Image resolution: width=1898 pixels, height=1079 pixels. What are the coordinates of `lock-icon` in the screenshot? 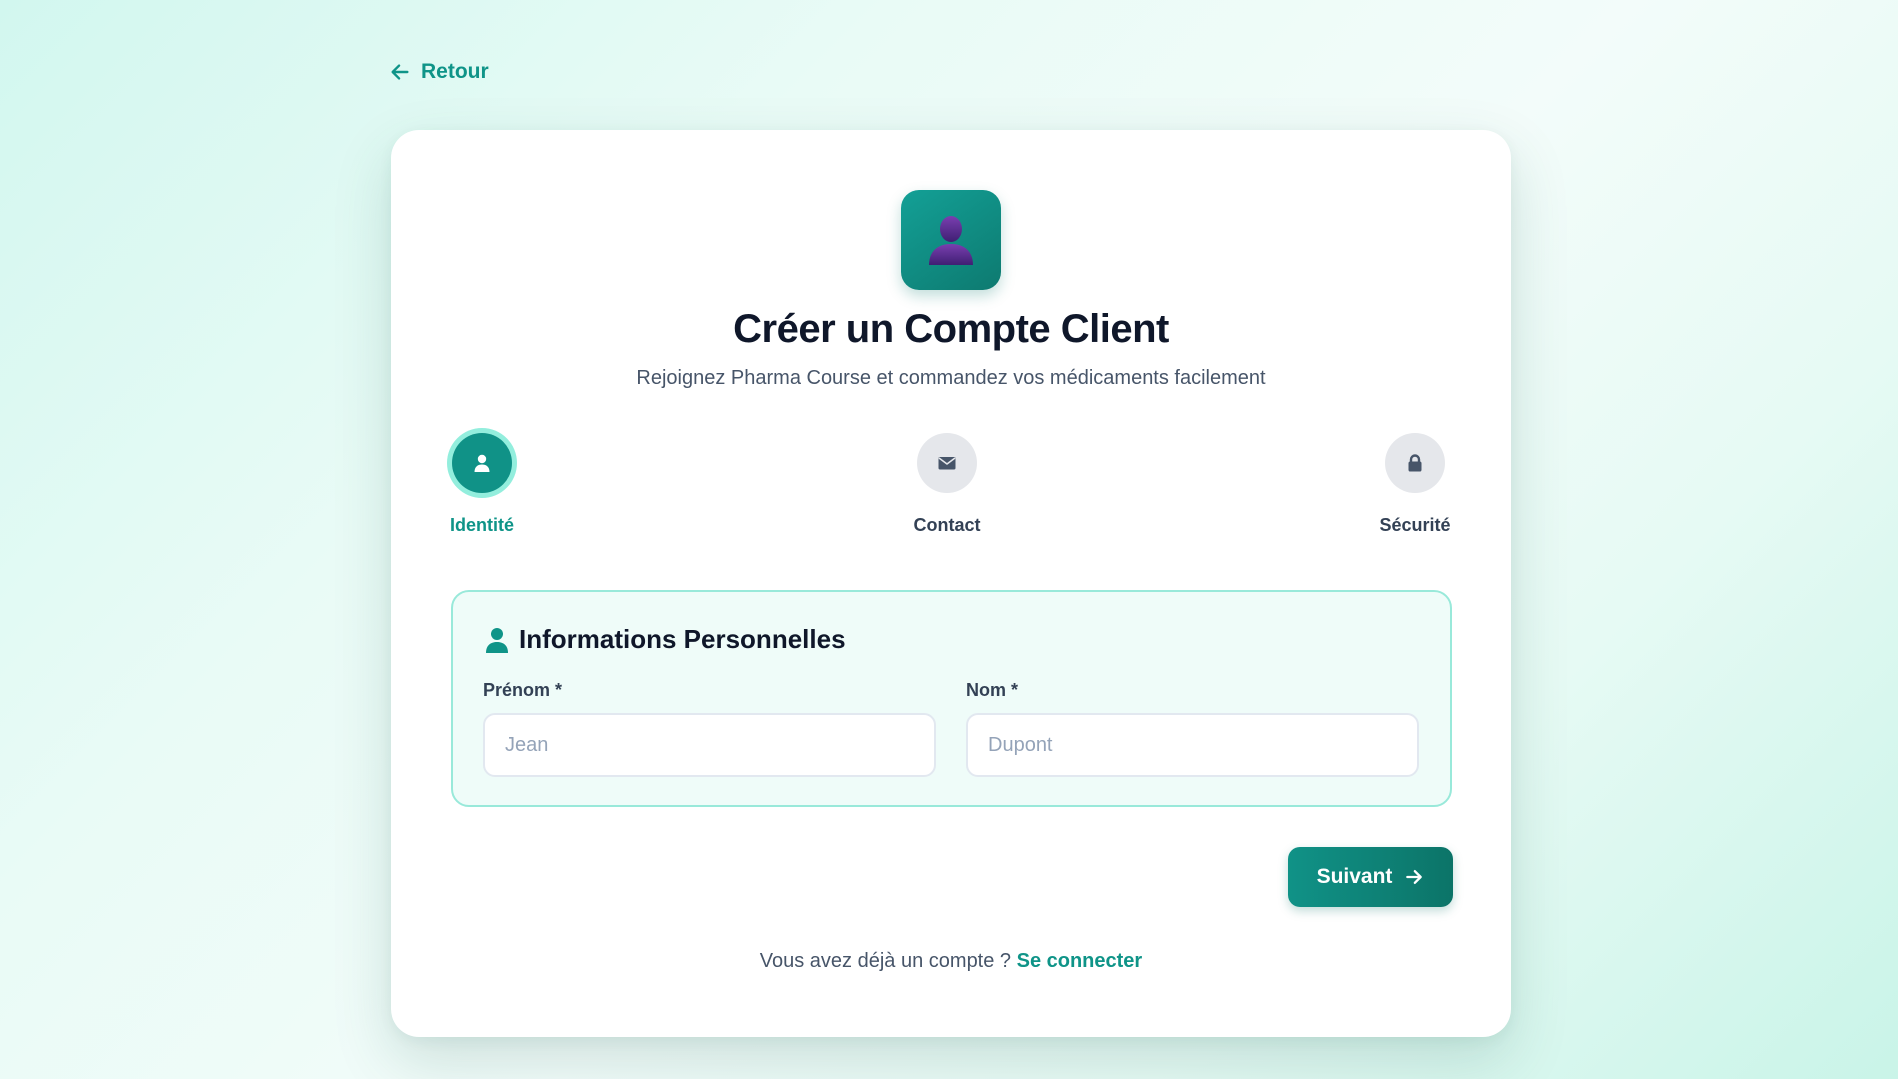 It's located at (1415, 463).